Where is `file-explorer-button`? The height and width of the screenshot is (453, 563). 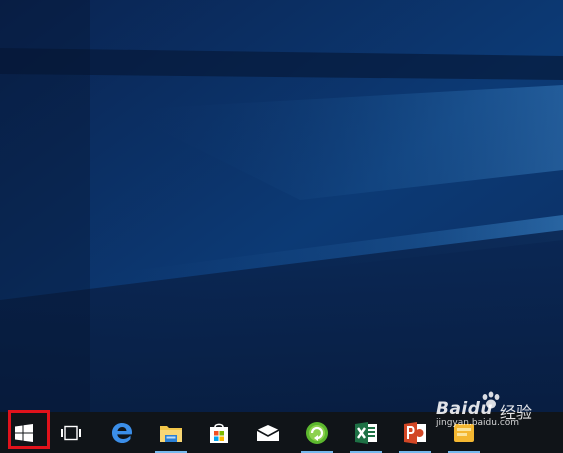
file-explorer-button is located at coordinates (171, 432).